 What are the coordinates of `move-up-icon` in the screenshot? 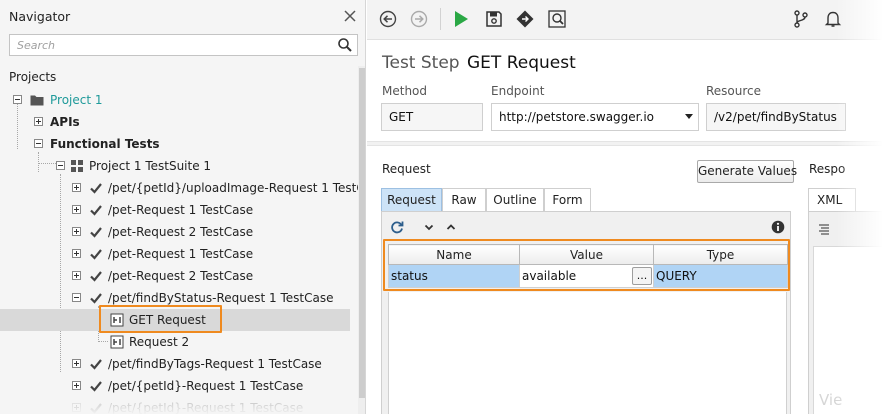 It's located at (451, 227).